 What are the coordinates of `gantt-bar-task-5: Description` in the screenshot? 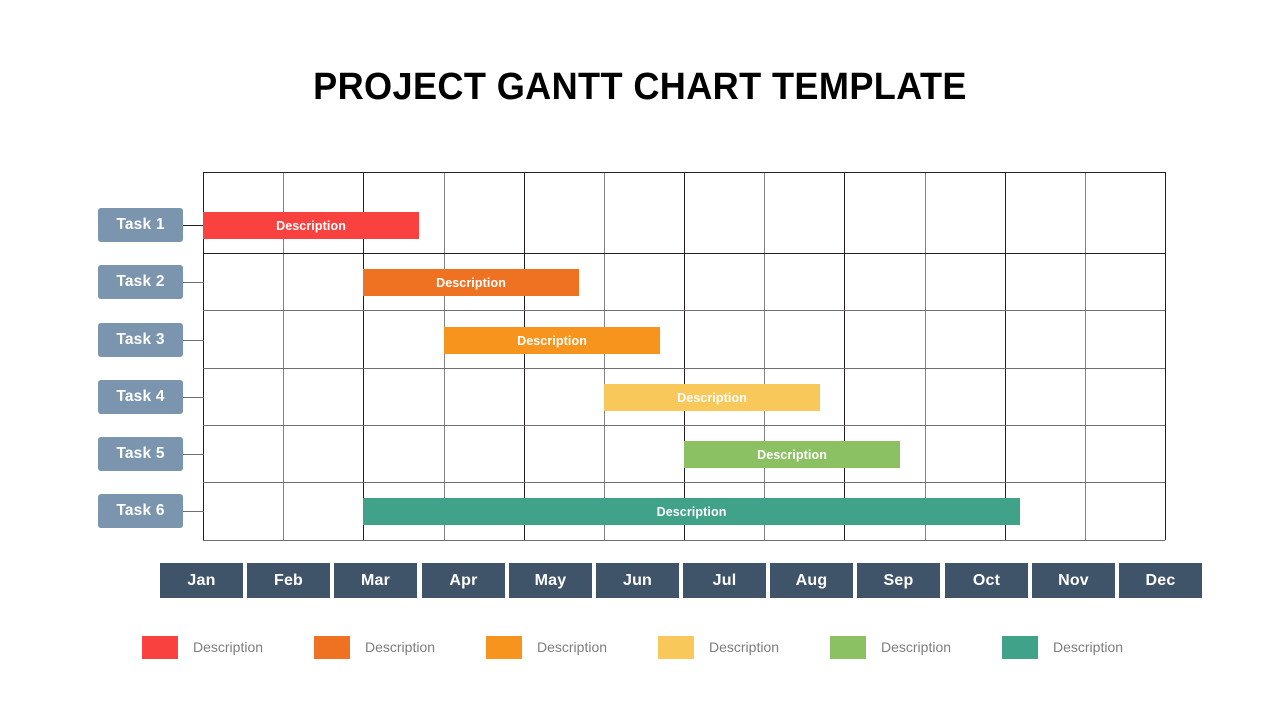 It's located at (792, 454).